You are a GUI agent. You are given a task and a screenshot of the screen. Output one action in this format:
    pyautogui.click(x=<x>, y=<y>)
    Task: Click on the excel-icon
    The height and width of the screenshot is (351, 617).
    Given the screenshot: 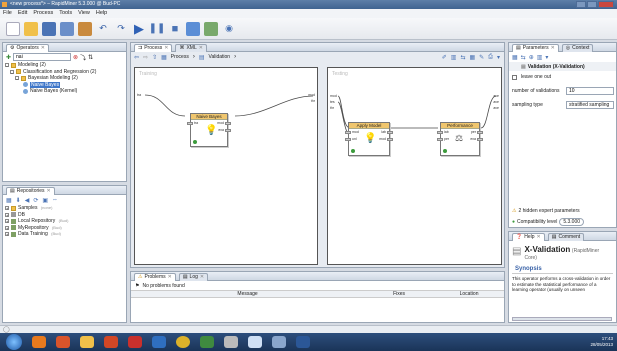 What is the action you would take?
    pyautogui.click(x=207, y=342)
    